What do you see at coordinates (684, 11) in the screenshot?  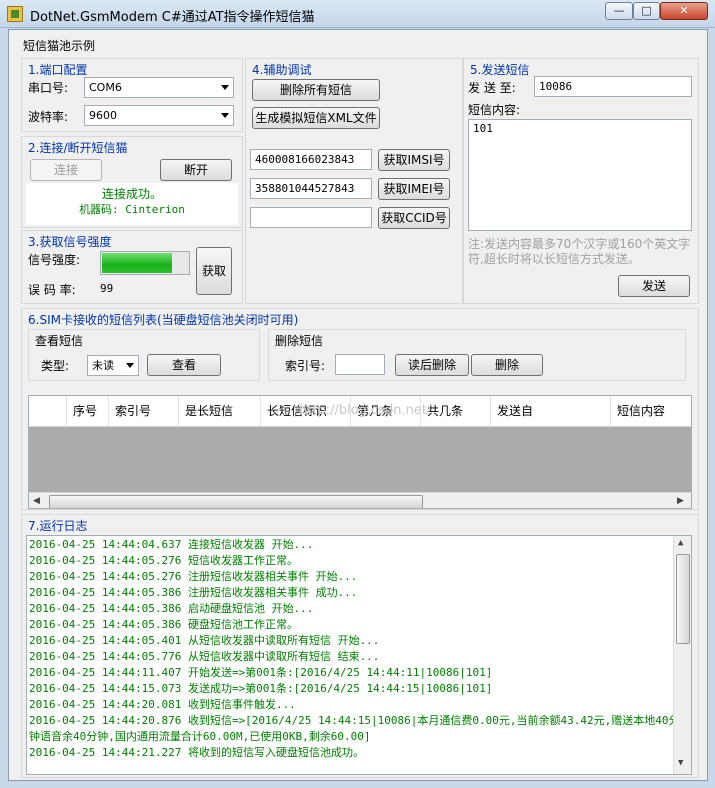 I see `close-button: ✕` at bounding box center [684, 11].